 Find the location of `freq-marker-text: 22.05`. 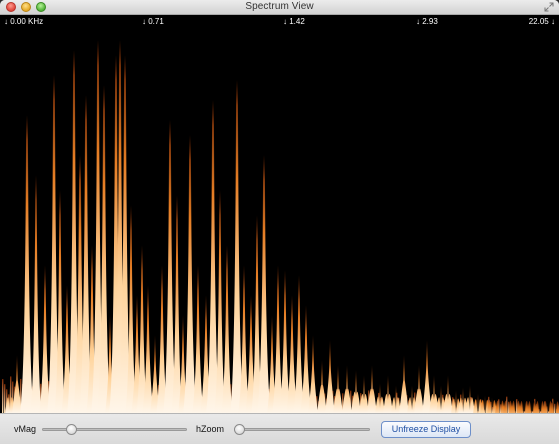

freq-marker-text: 22.05 is located at coordinates (538, 21).